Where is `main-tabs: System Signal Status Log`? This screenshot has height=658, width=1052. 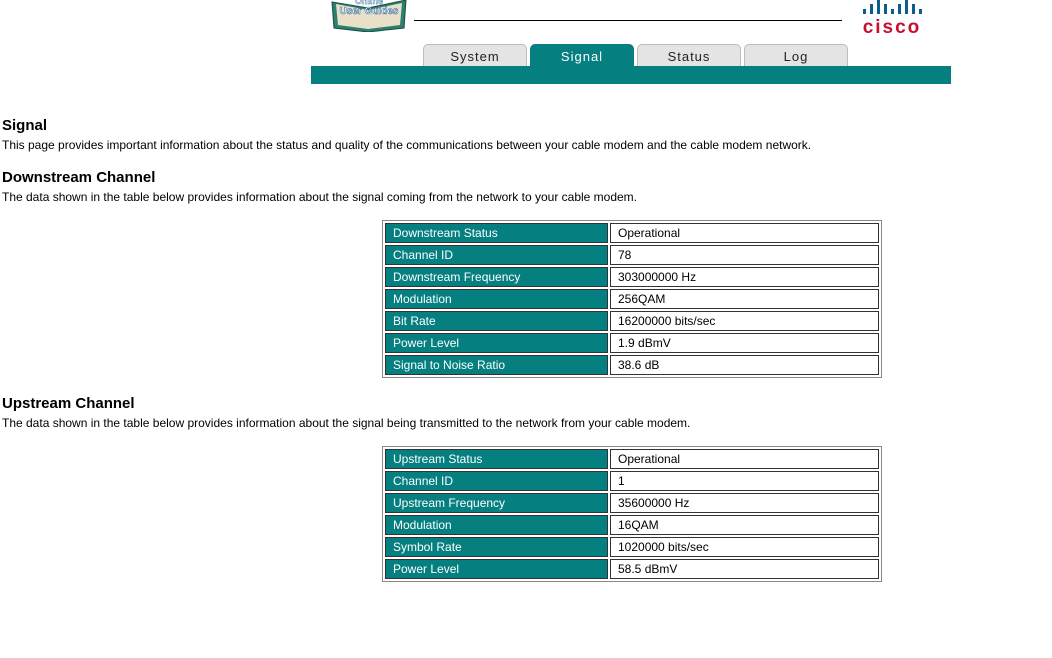 main-tabs: System Signal Status Log is located at coordinates (635, 55).